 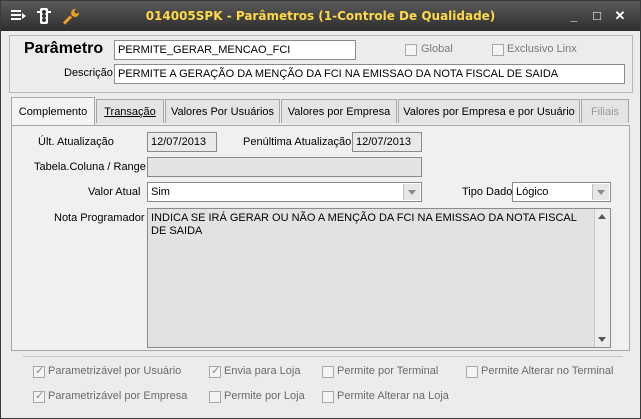 I want to click on permite-loja-label: Permite por Loja, so click(x=264, y=396).